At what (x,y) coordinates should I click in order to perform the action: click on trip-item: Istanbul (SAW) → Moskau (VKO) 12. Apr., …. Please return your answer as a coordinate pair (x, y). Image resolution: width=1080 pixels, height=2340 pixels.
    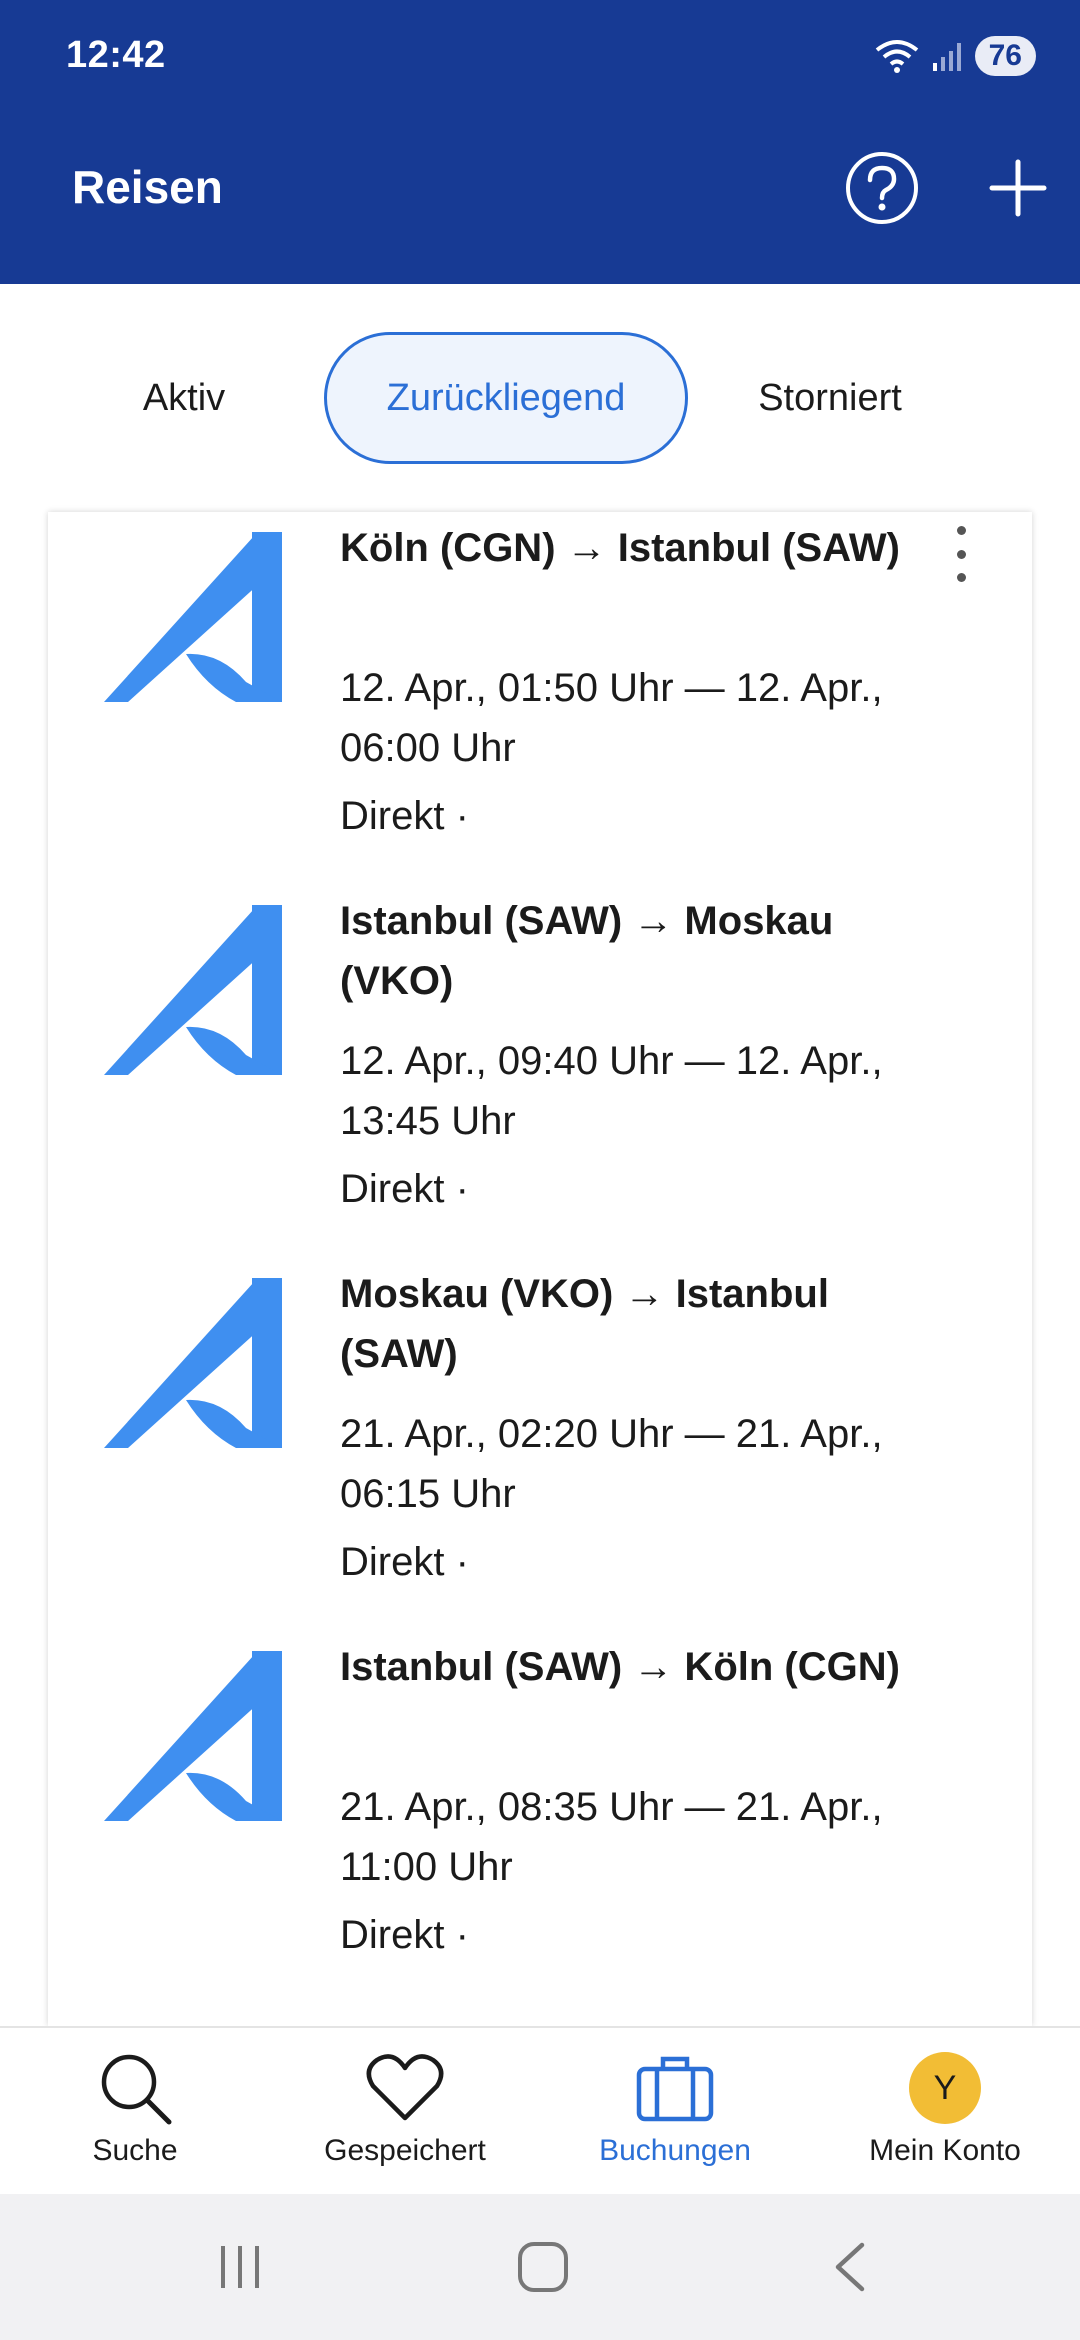
    Looking at the image, I should click on (540, 1071).